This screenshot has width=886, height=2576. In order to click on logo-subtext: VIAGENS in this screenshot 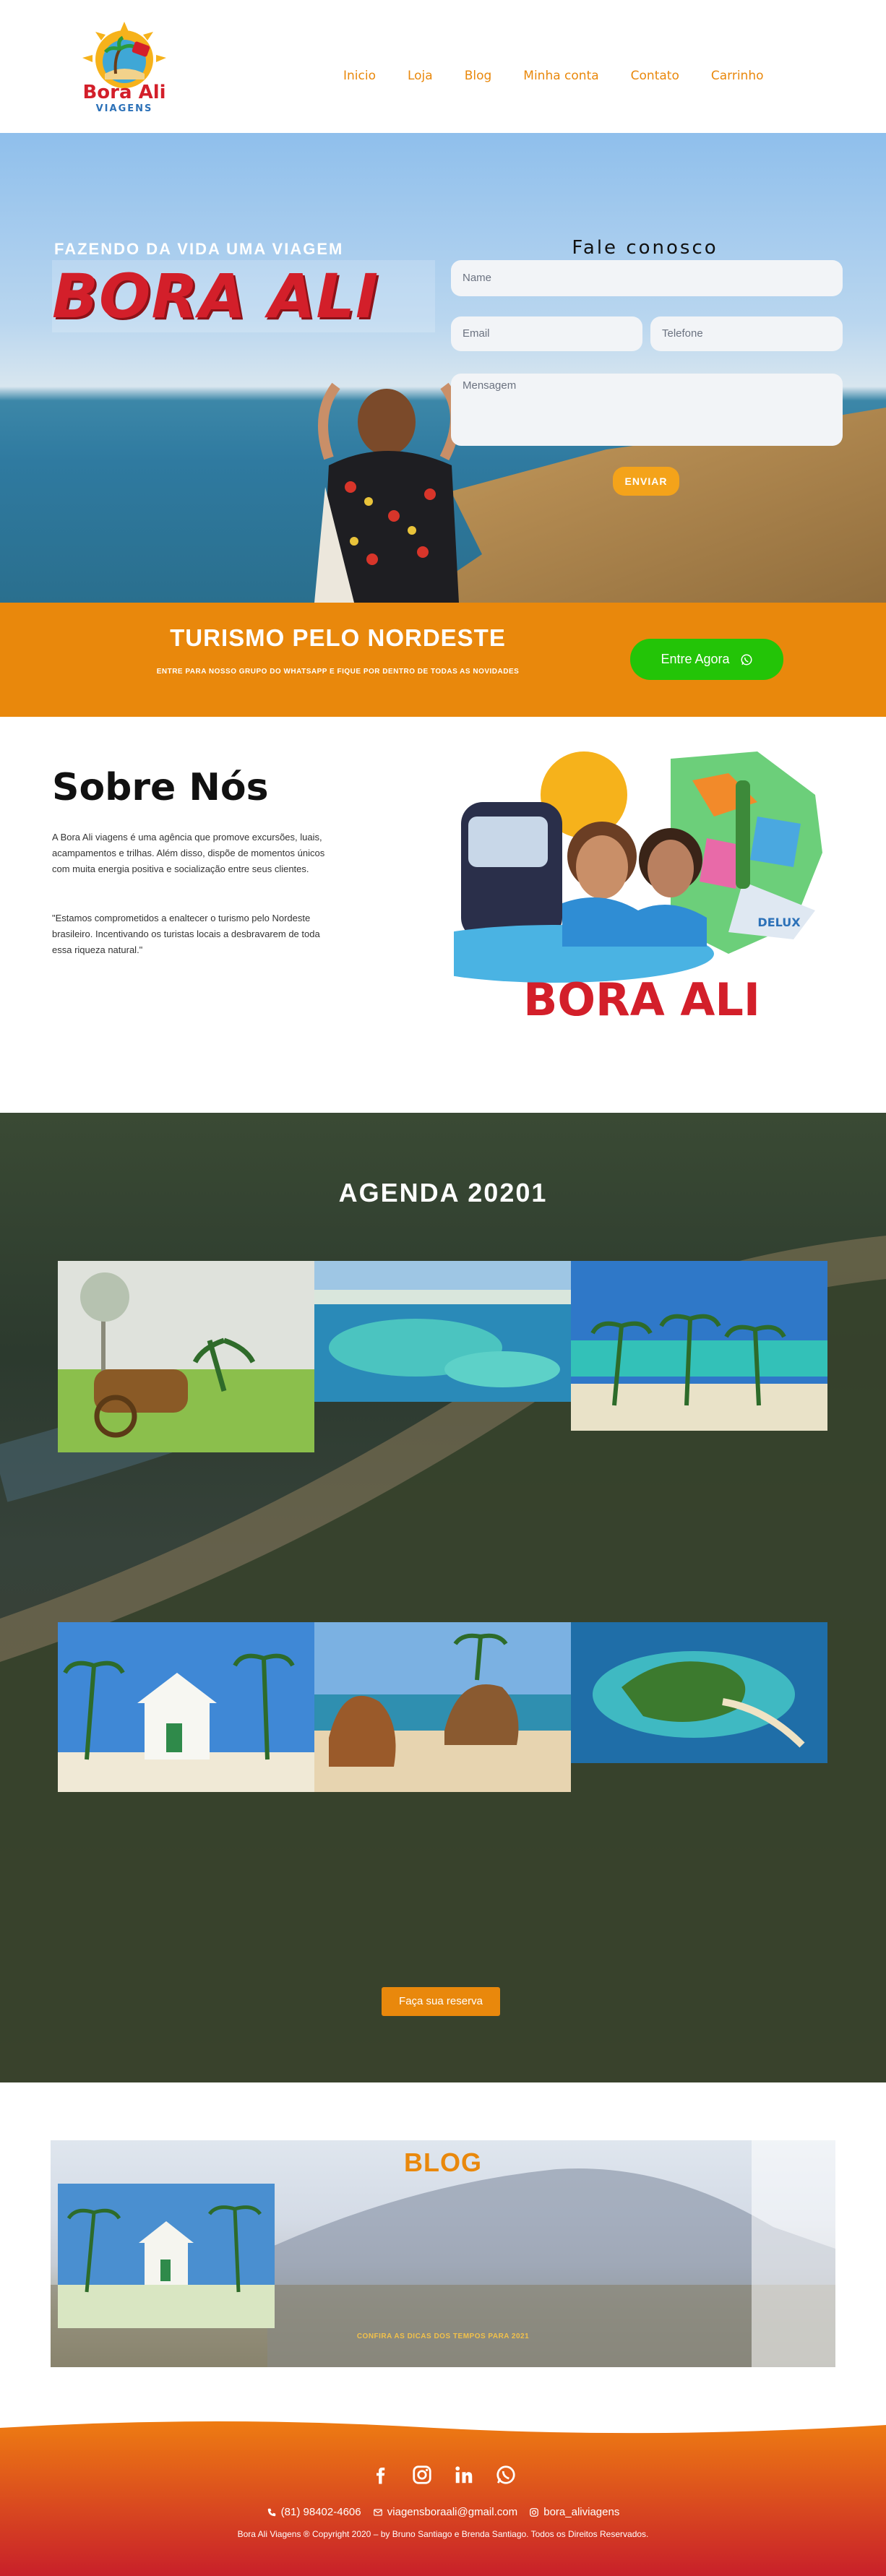, I will do `click(125, 108)`.